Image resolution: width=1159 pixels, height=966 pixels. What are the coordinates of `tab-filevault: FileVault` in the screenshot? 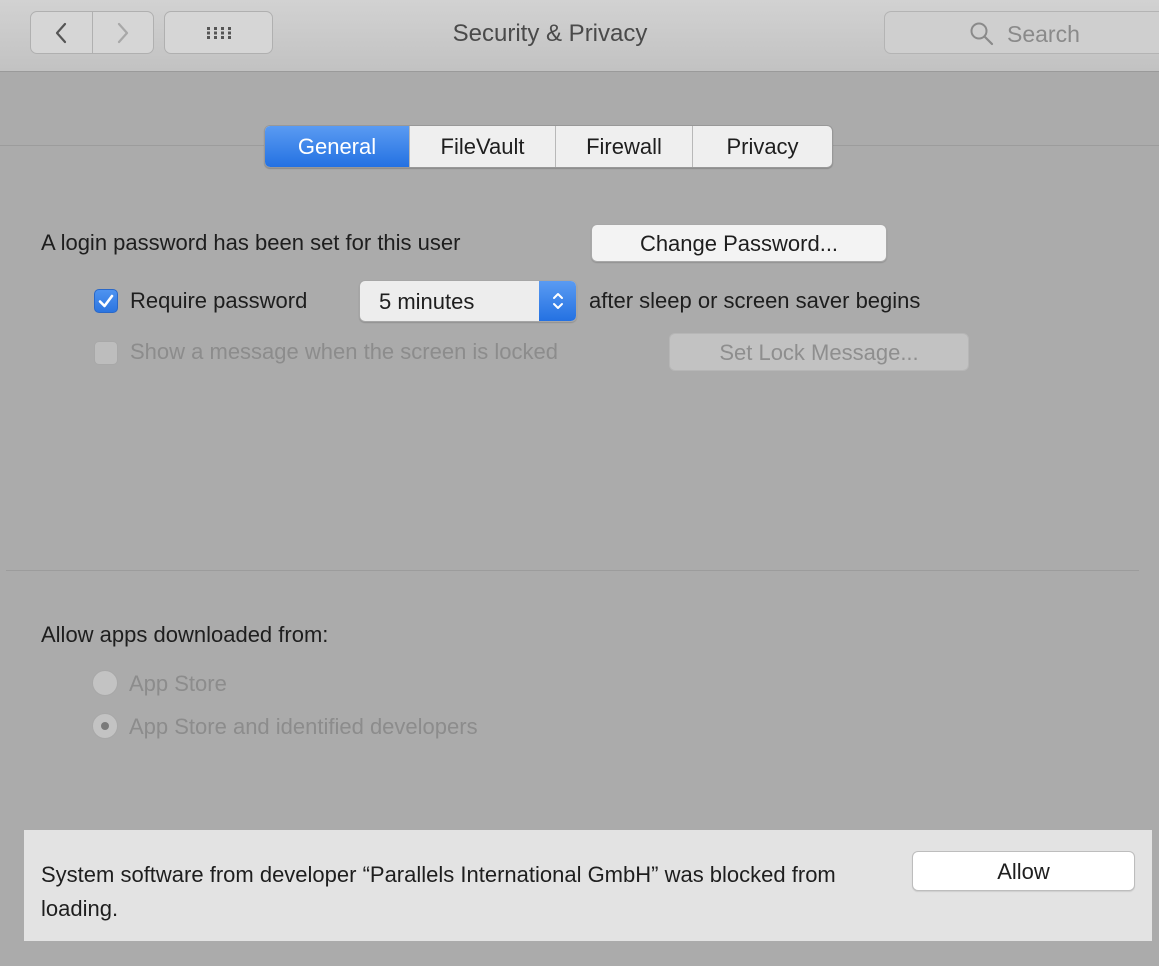 It's located at (482, 146).